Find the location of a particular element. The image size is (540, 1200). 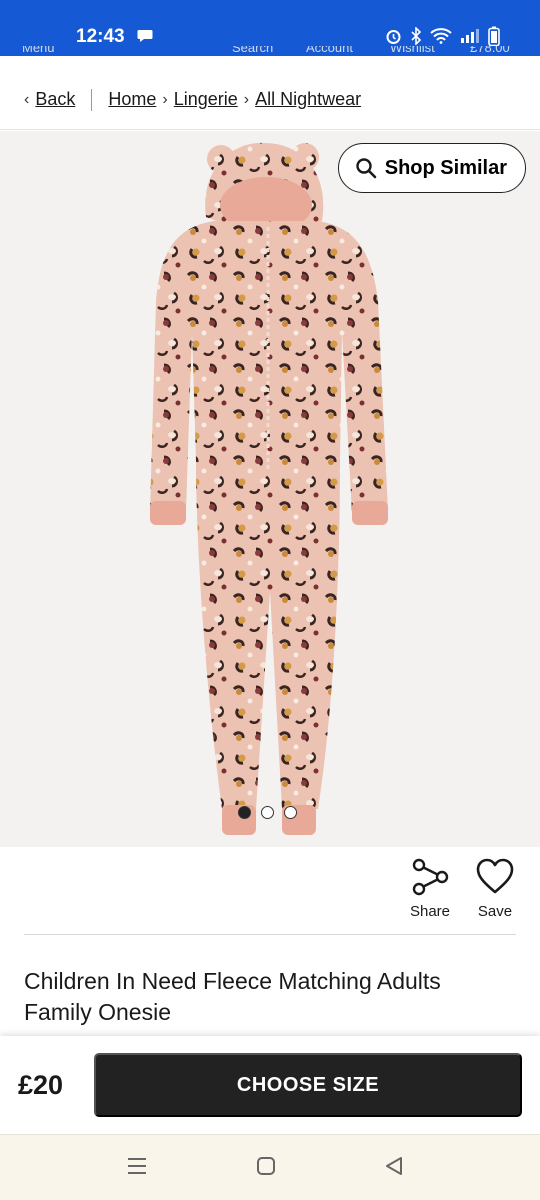

share-button: Share is located at coordinates (430, 888).